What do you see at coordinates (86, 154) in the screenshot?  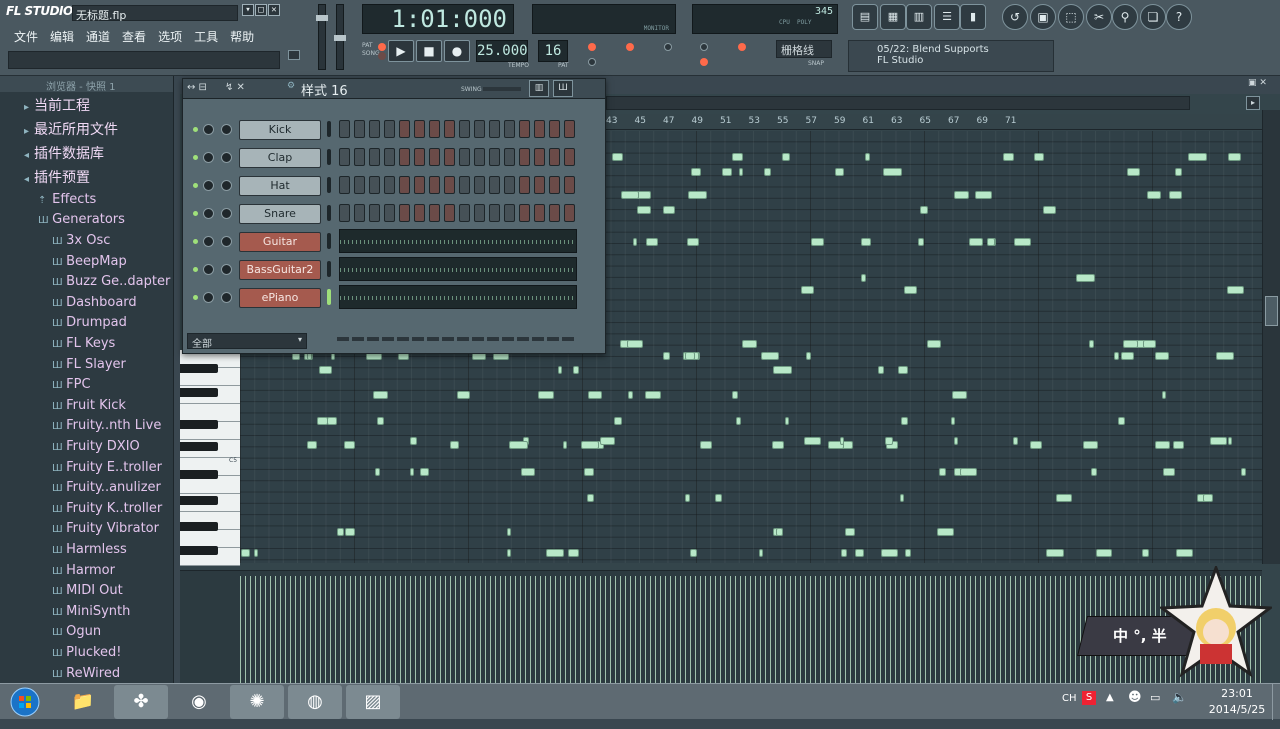 I see `browser-item-plugin-database: ◂ 插件数据库` at bounding box center [86, 154].